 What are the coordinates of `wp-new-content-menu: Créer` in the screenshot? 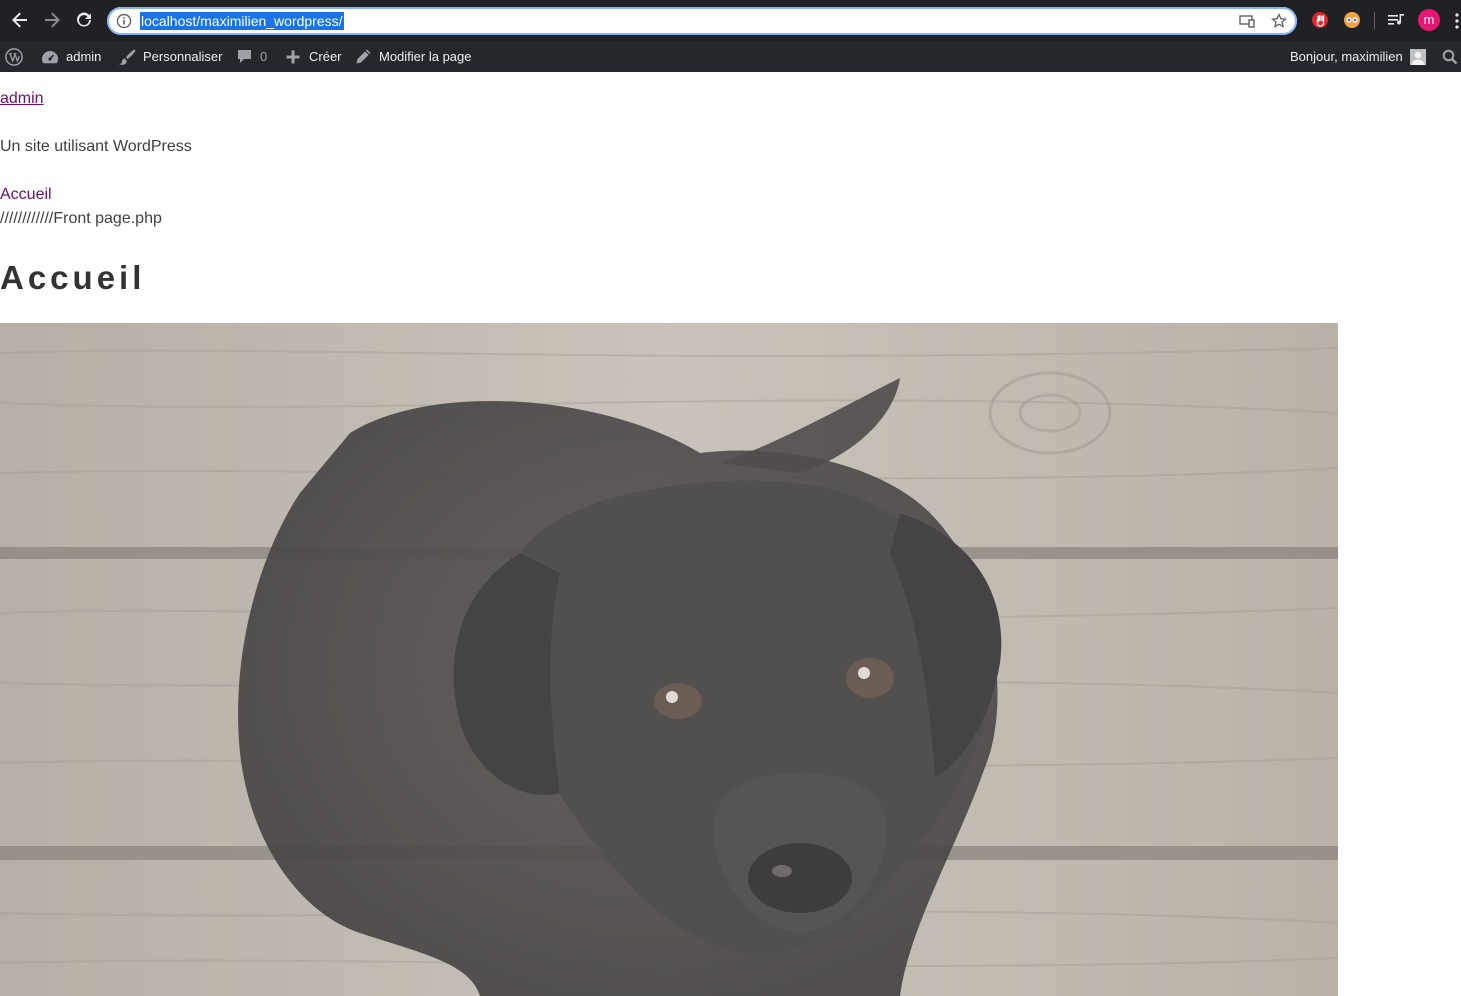 It's located at (313, 56).